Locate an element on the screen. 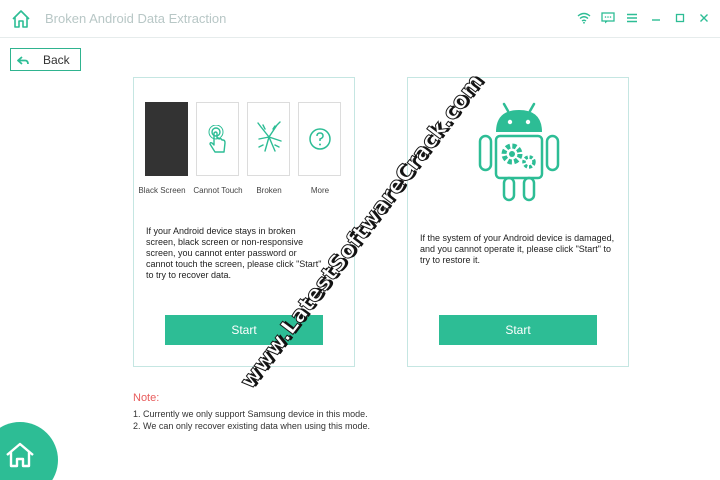  wifi-icon is located at coordinates (584, 18).